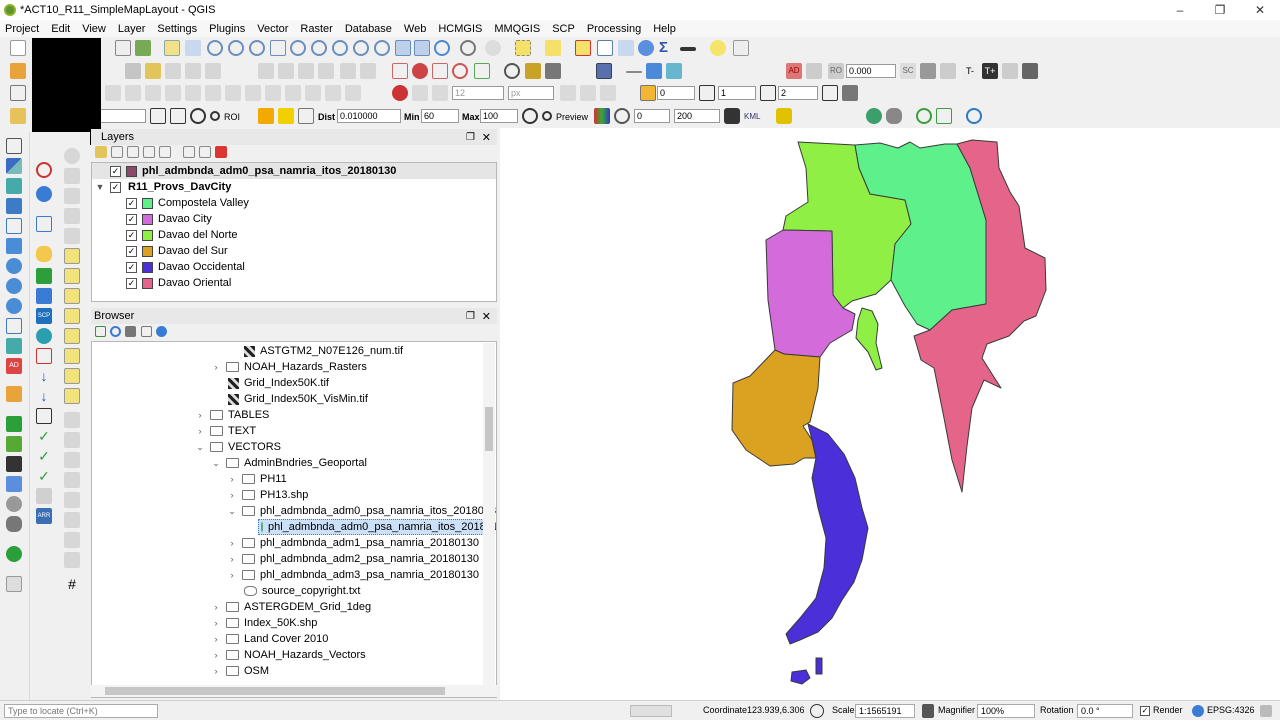 This screenshot has width=1280, height=720. Describe the element at coordinates (169, 219) in the screenshot. I see `legend-item-davao-city: ✓ Davao City` at that location.